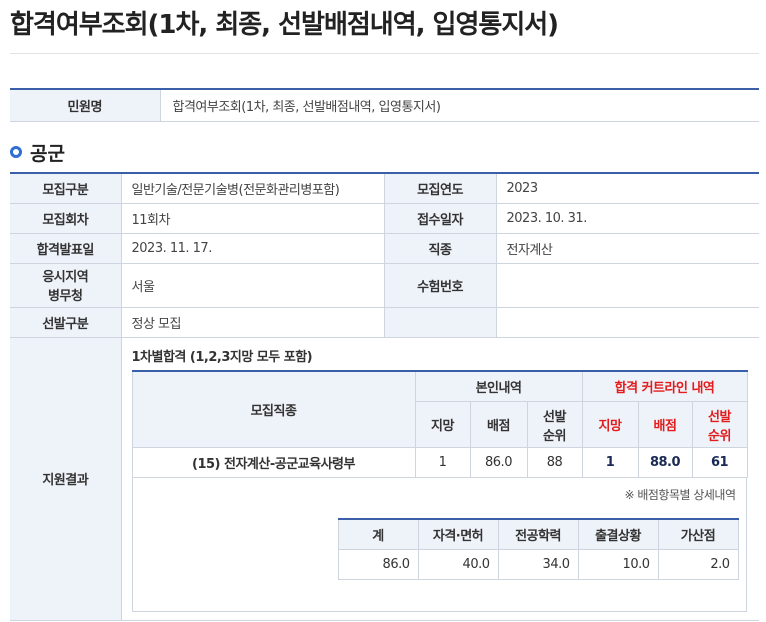 The height and width of the screenshot is (622, 766). What do you see at coordinates (665, 462) in the screenshot?
I see `cut-score: 88.0` at bounding box center [665, 462].